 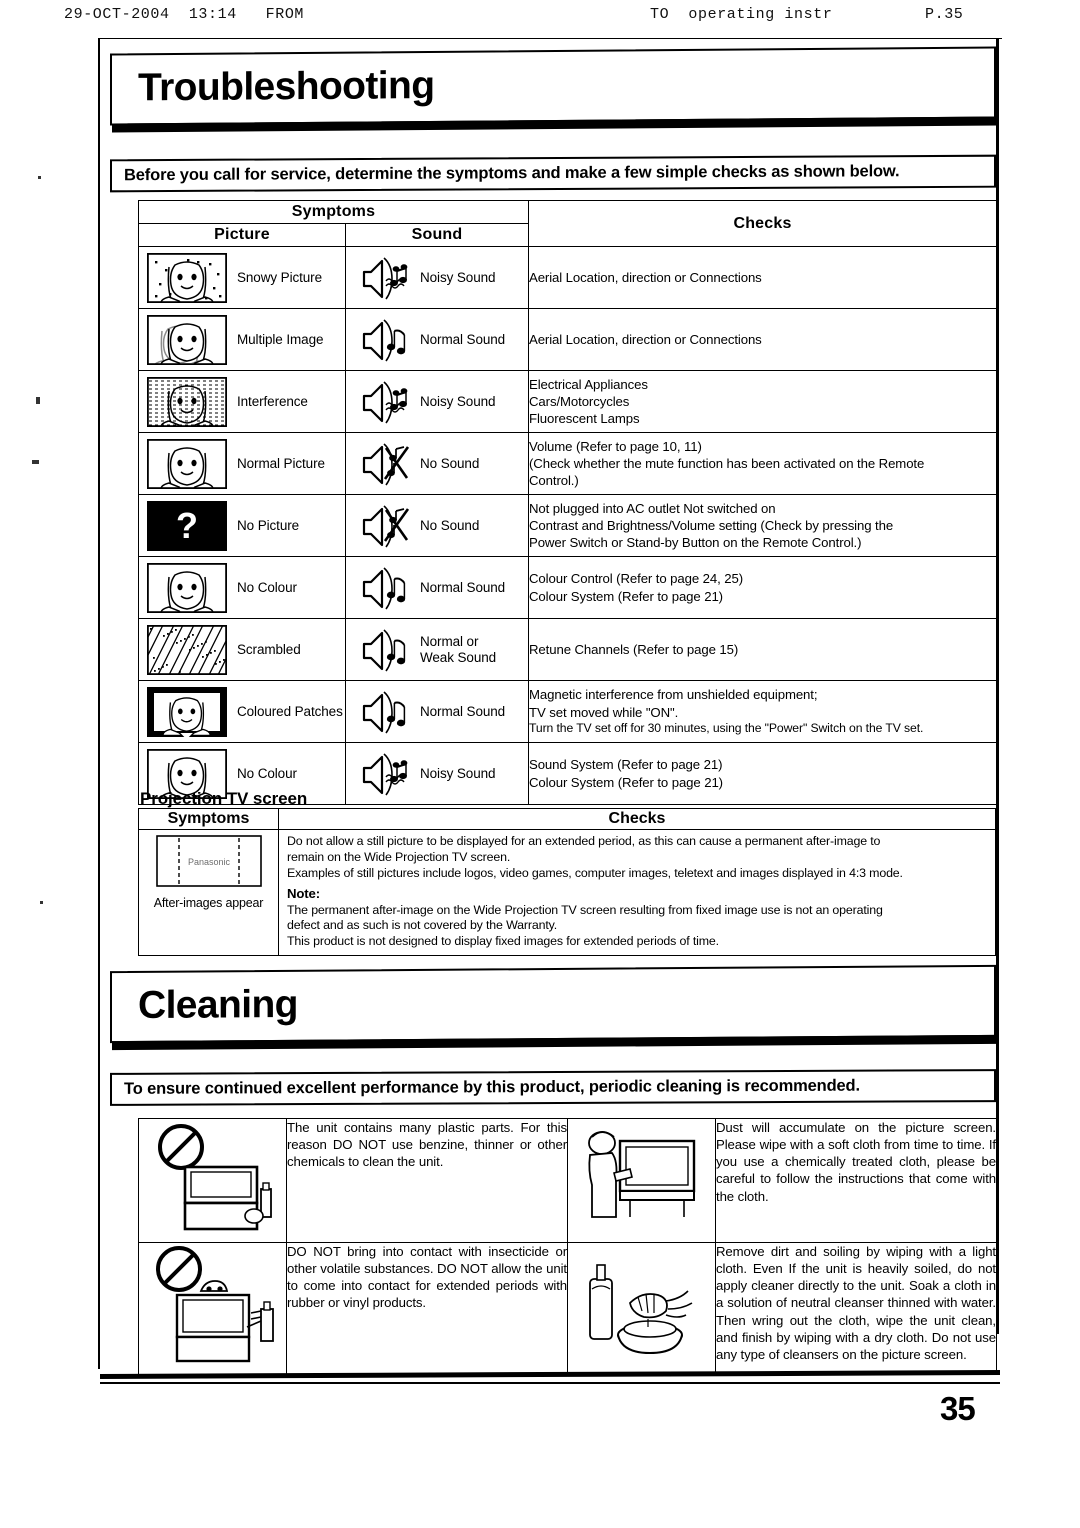 I want to click on symptom-picture-cell: No Colour, so click(x=242, y=588).